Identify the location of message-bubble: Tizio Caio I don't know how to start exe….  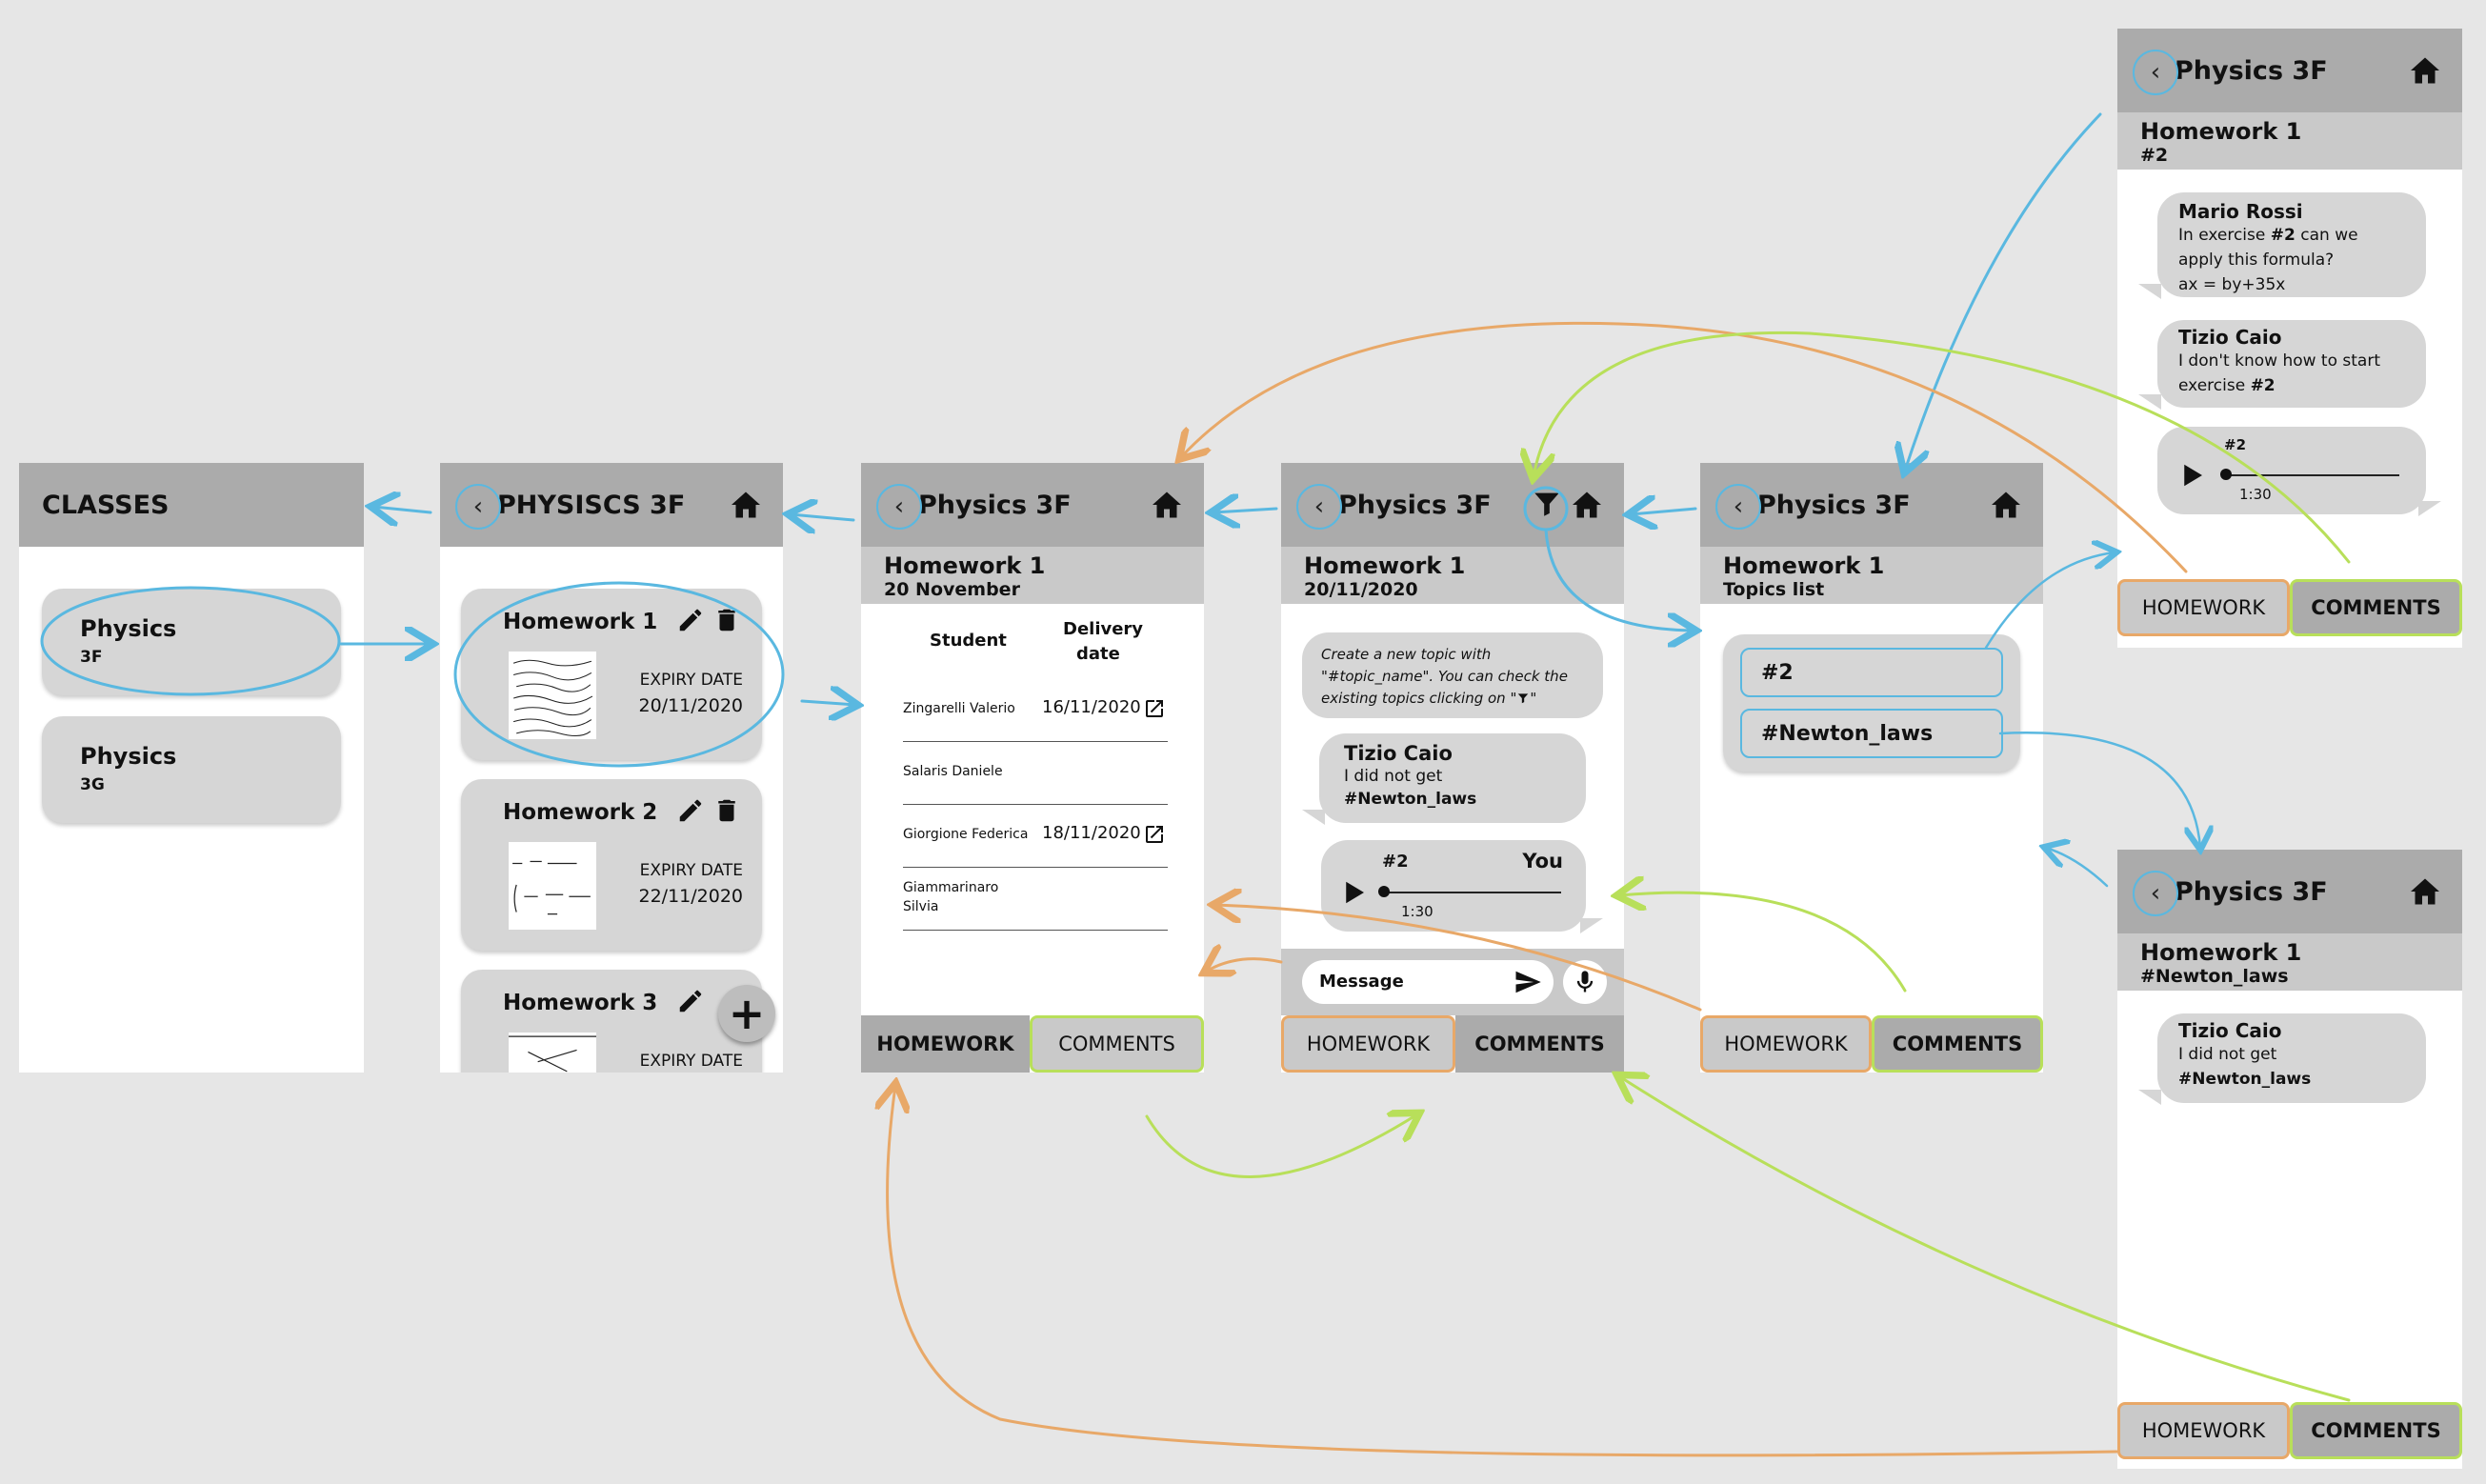
(2291, 364).